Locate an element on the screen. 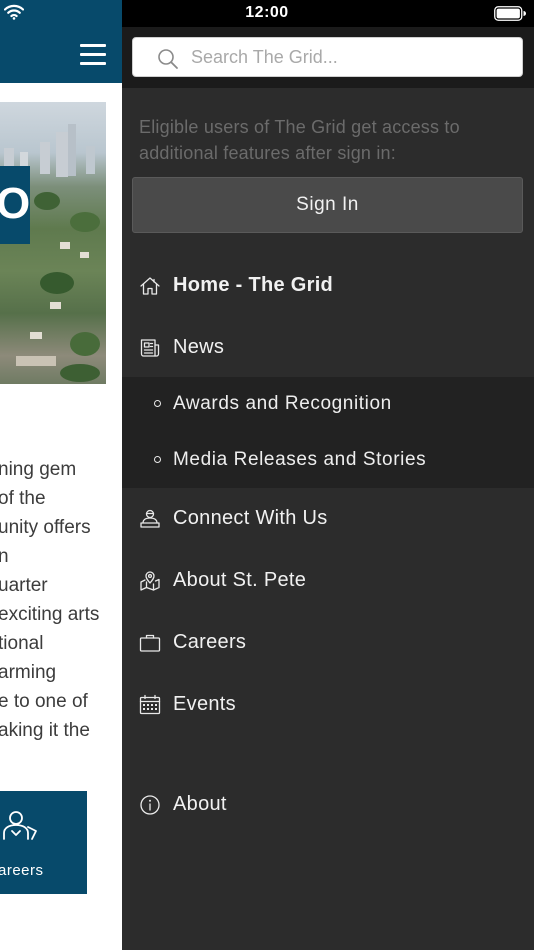 This screenshot has width=534, height=950. submenu-item-media-releases-label: Media Releases and Stories is located at coordinates (300, 459).